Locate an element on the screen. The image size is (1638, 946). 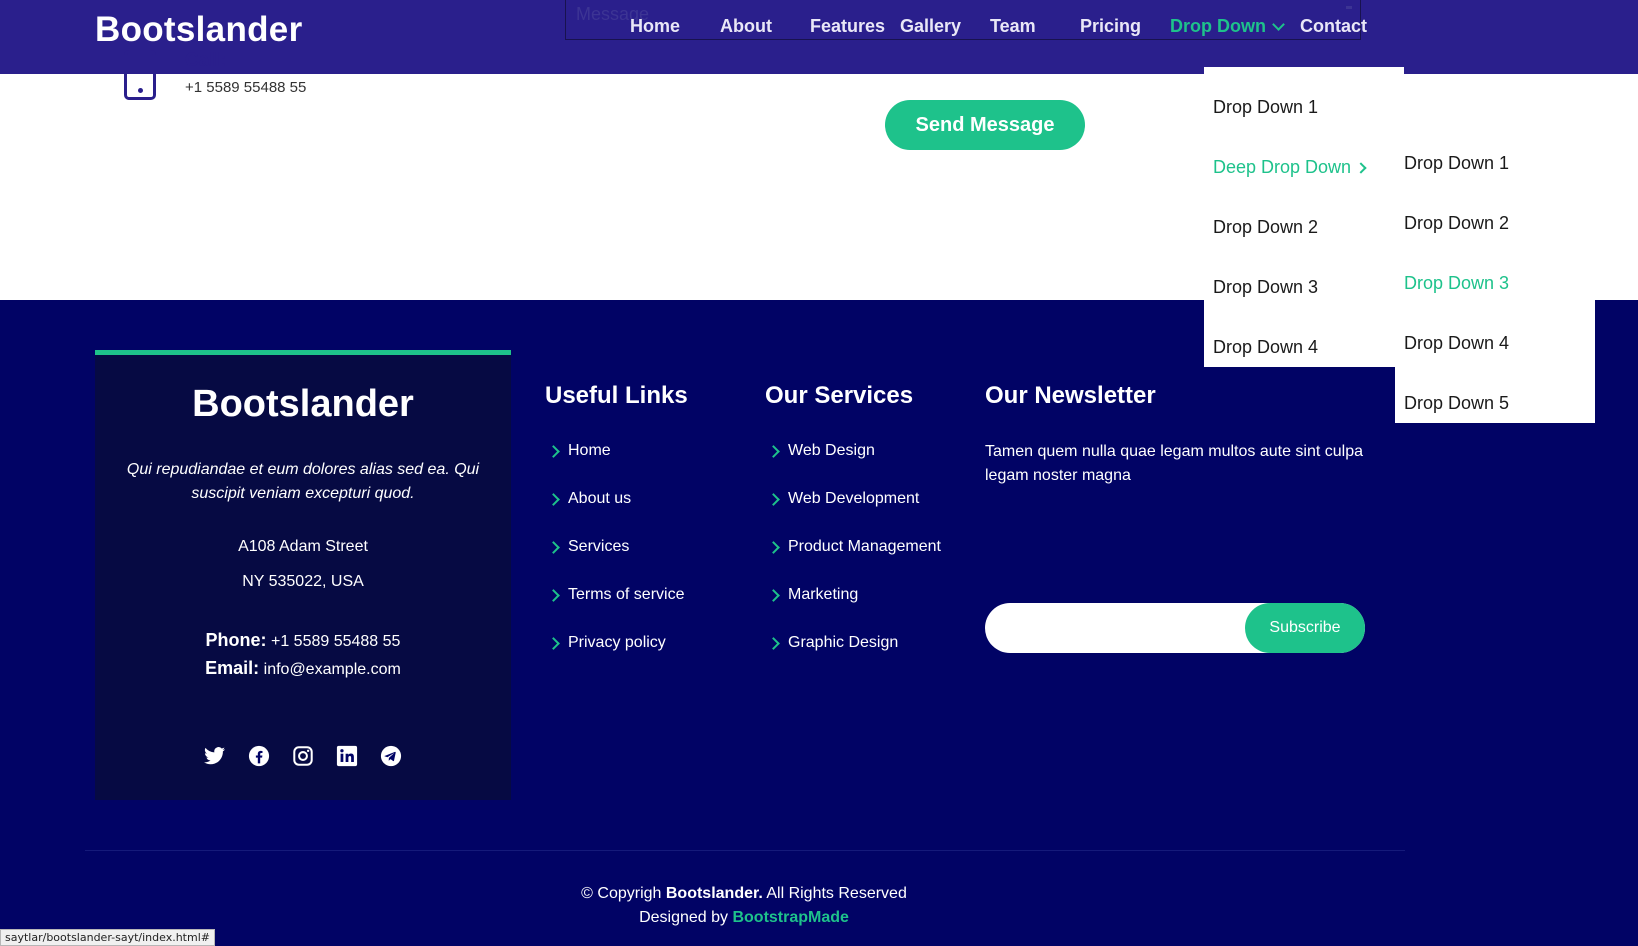
call-number: +1 5589 55488 55 is located at coordinates (246, 87).